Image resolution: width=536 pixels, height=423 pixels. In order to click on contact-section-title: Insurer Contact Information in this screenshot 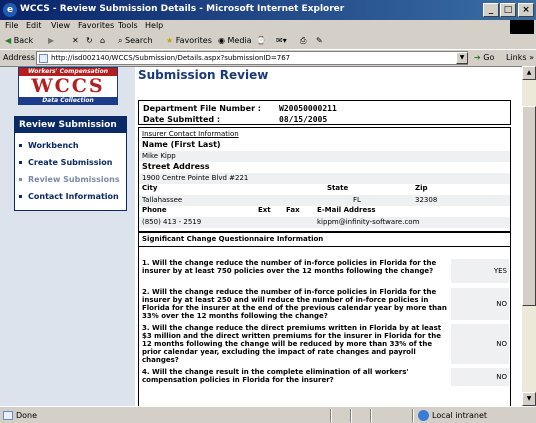, I will do `click(190, 134)`.